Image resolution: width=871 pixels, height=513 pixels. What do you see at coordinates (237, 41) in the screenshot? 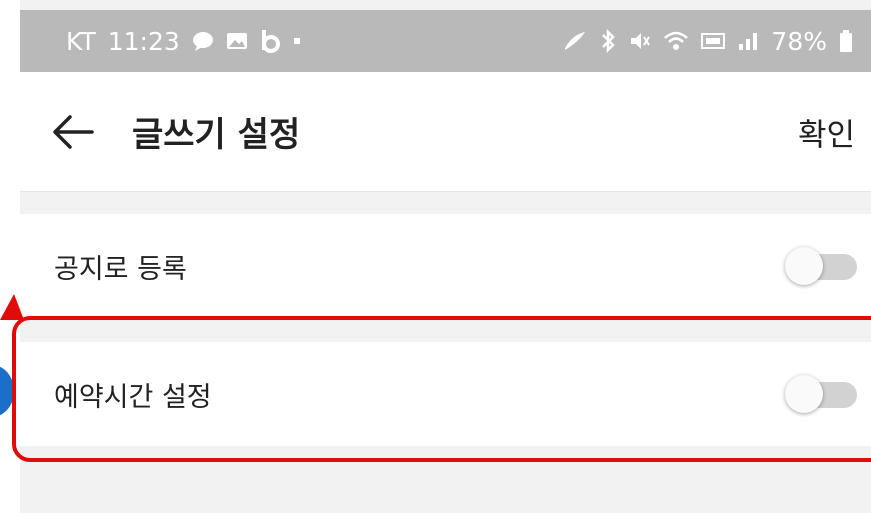
I see `gallery-icon` at bounding box center [237, 41].